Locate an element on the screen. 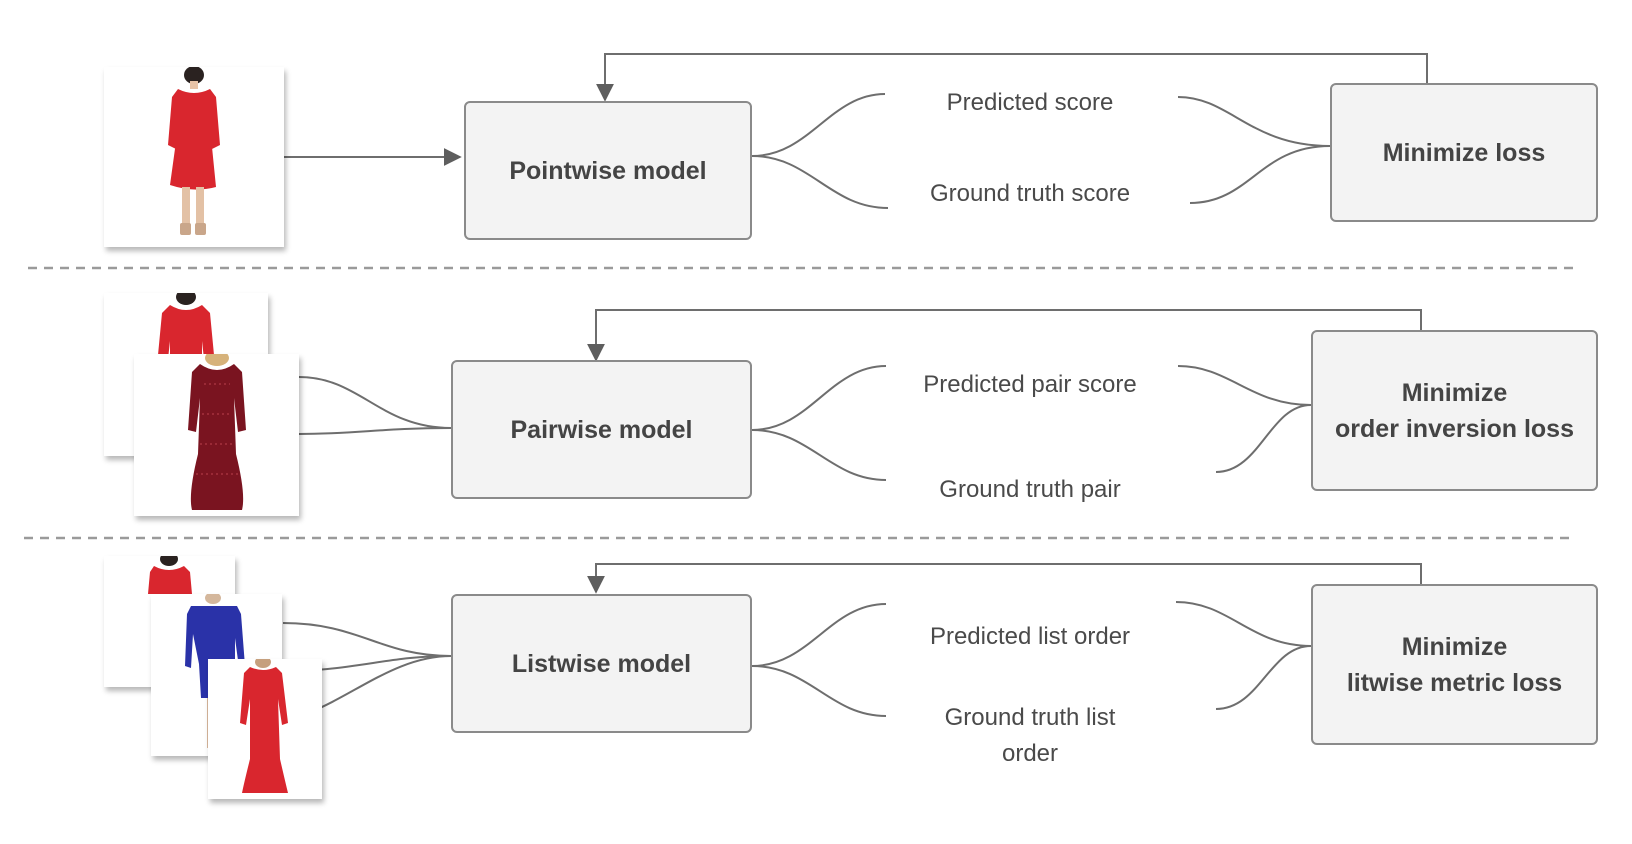 The width and height of the screenshot is (1632, 844). pairwise-model-label: Pairwise model is located at coordinates (601, 429).